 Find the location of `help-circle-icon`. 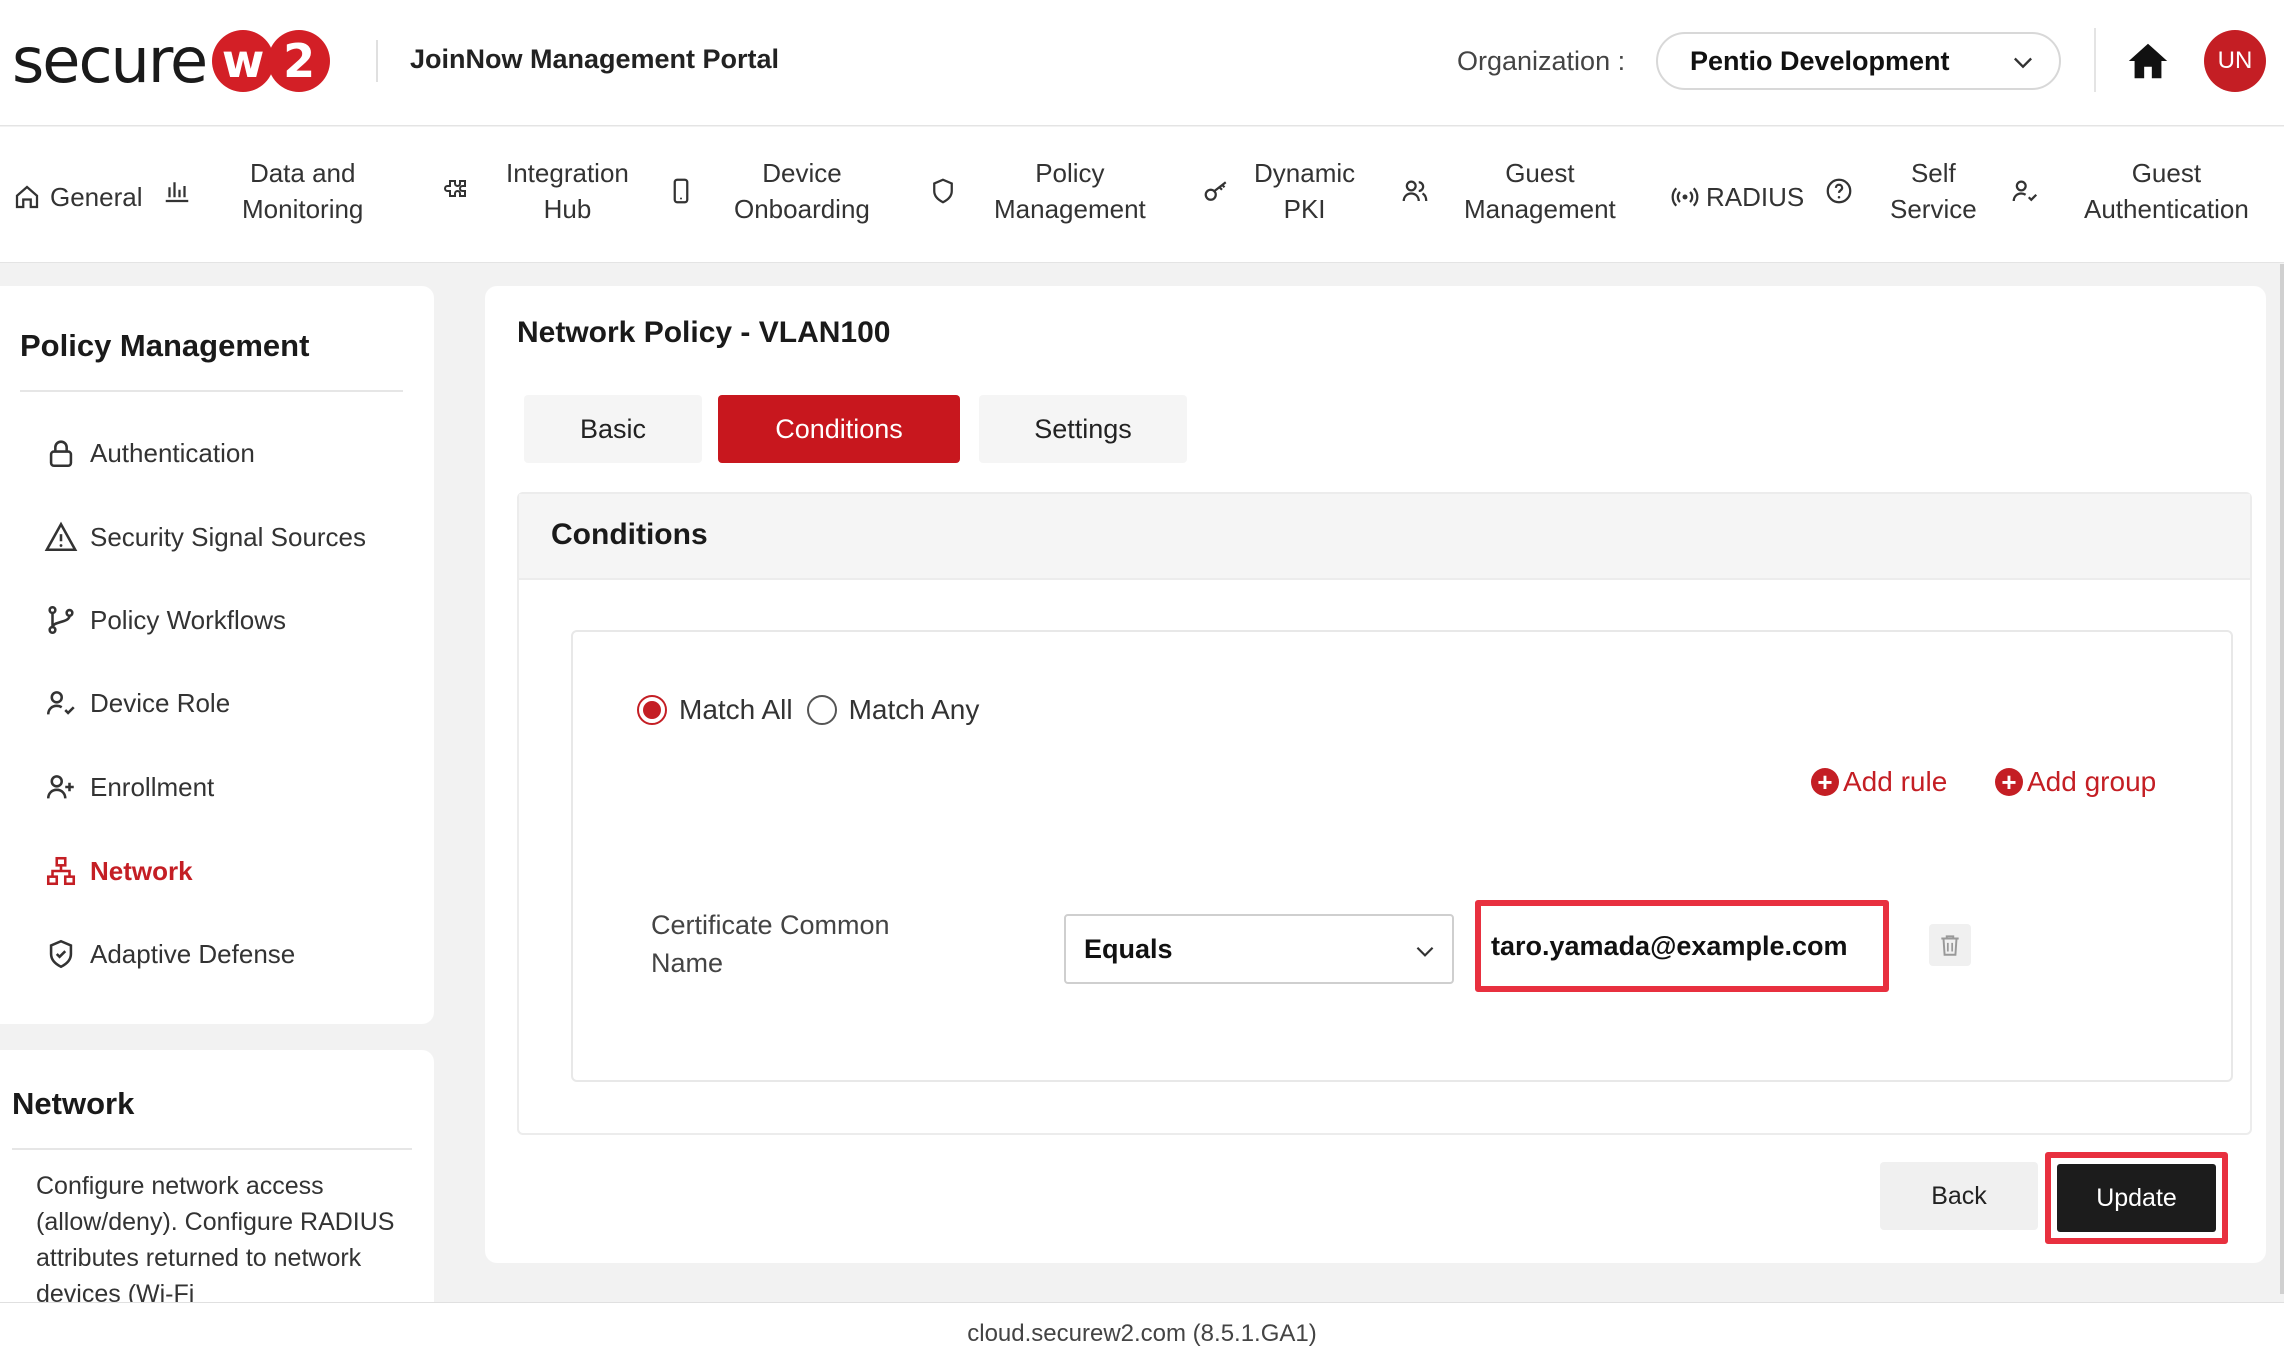

help-circle-icon is located at coordinates (1839, 191).